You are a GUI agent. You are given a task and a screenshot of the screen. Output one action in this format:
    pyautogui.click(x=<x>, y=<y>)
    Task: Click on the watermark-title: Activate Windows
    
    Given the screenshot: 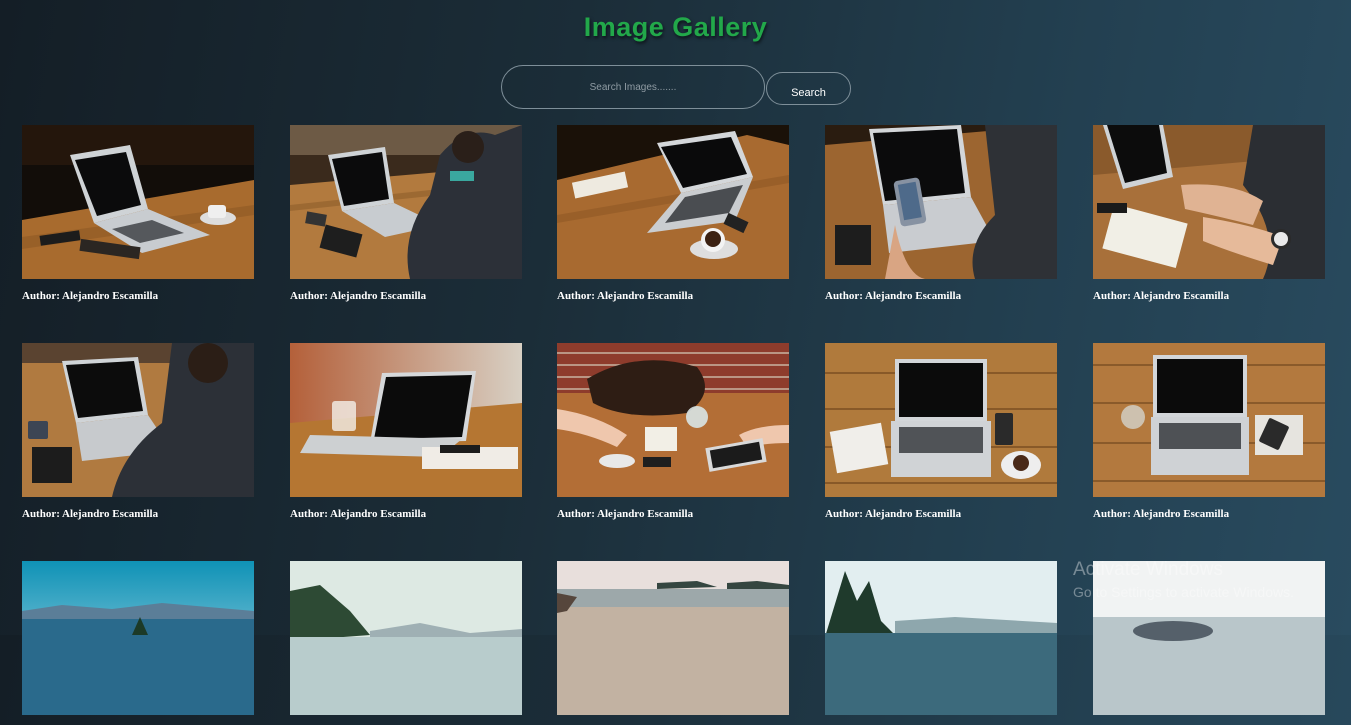 What is the action you would take?
    pyautogui.click(x=1148, y=569)
    